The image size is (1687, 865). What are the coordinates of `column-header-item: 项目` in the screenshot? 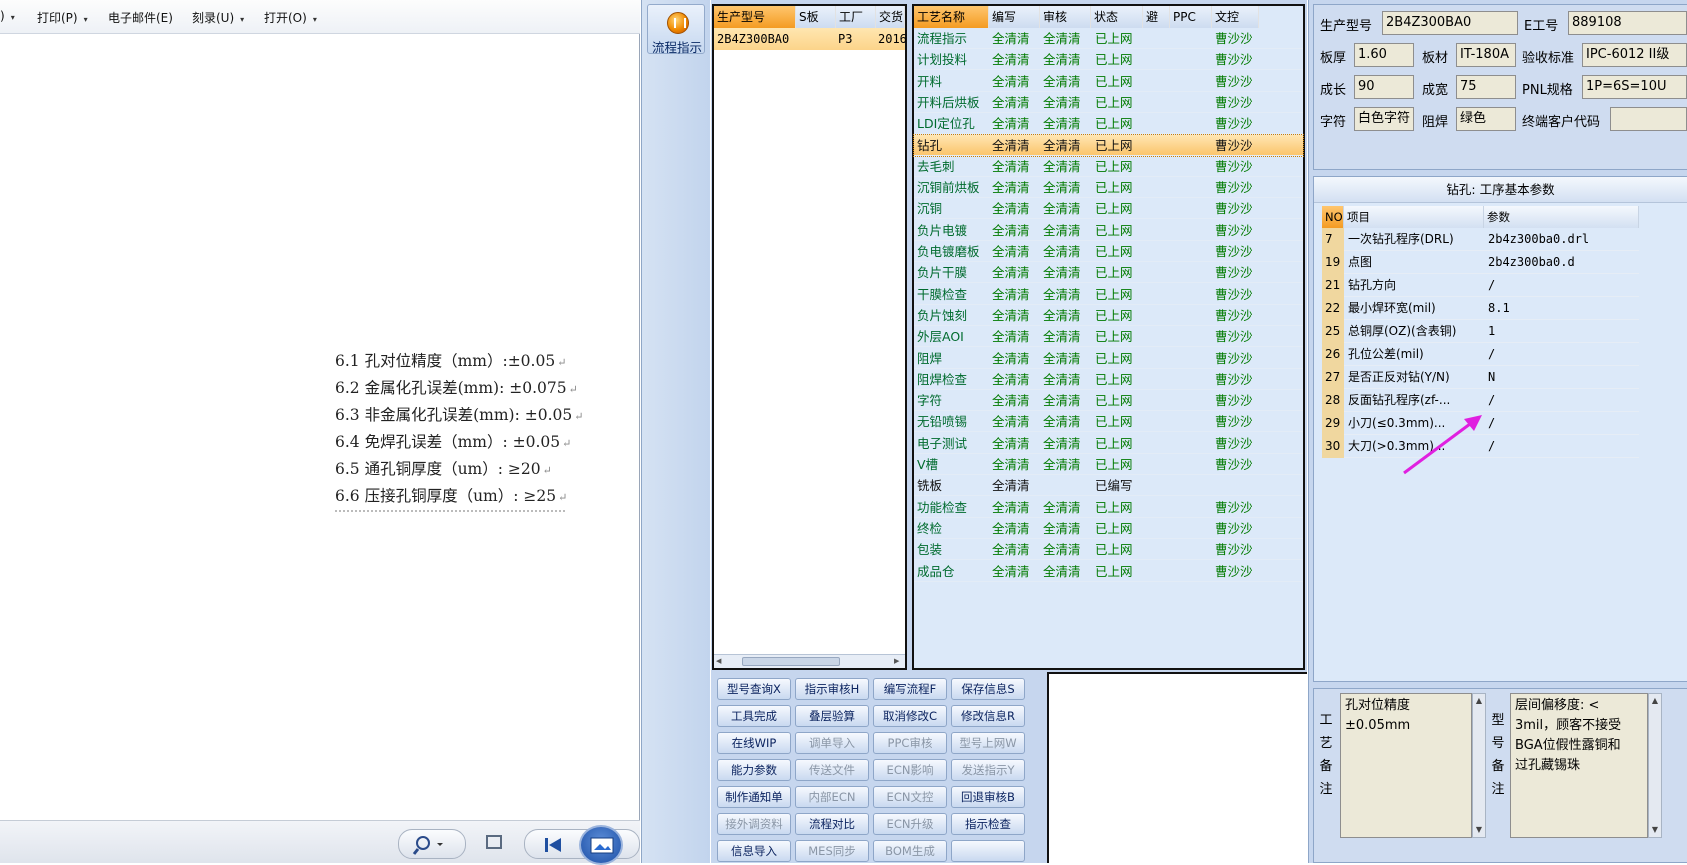 It's located at (1414, 217).